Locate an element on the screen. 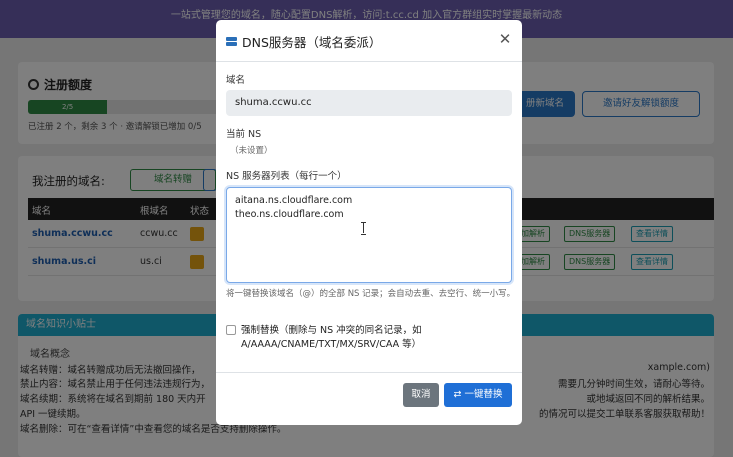 The height and width of the screenshot is (457, 733). replace-button: ⇄ 一键替换 is located at coordinates (478, 395).